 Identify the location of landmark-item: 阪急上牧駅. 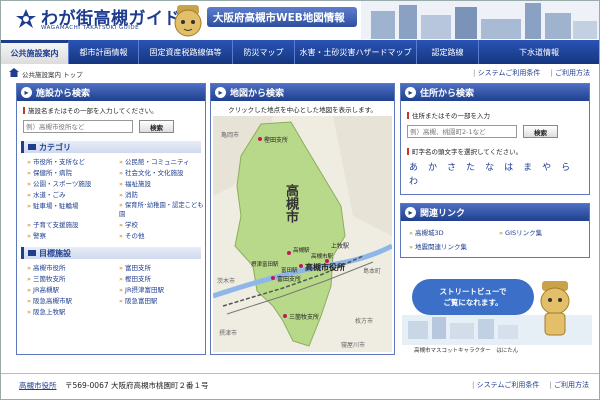
(71, 311).